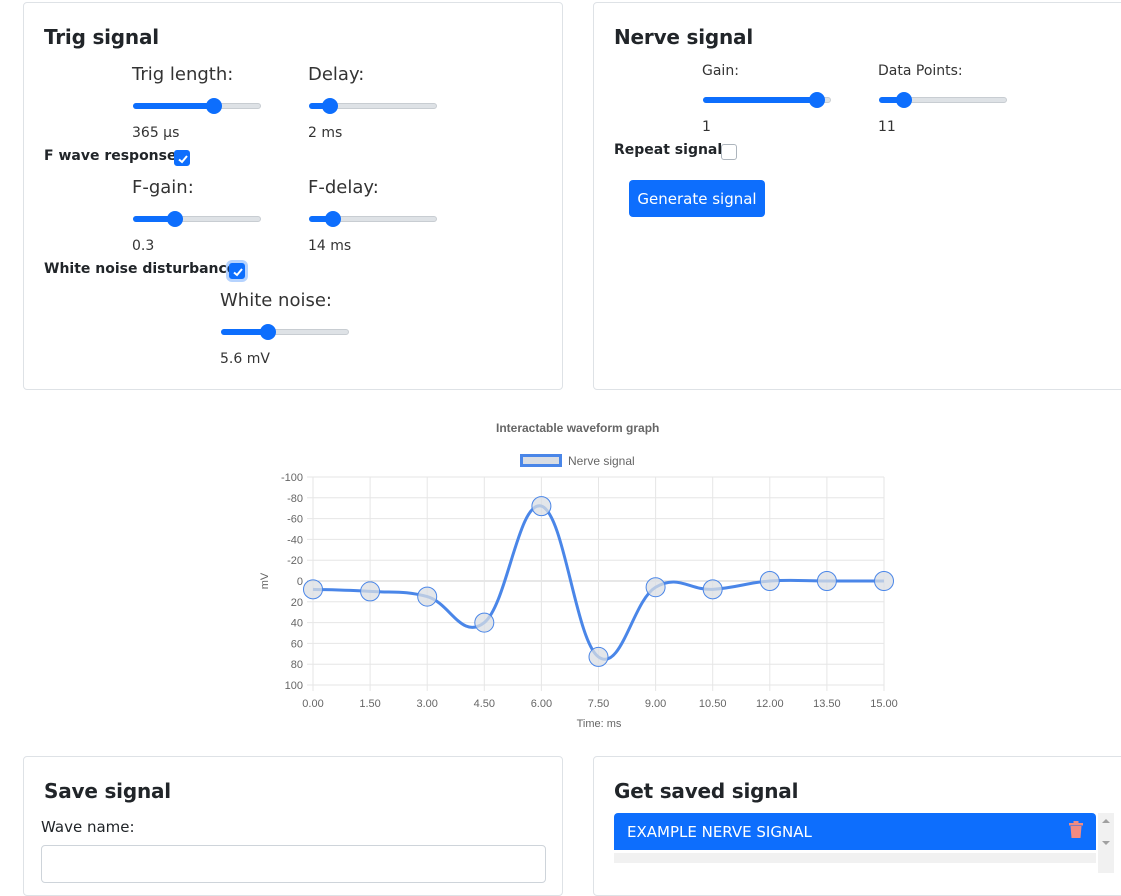  What do you see at coordinates (887, 127) in the screenshot?
I see `data-points-value: 11` at bounding box center [887, 127].